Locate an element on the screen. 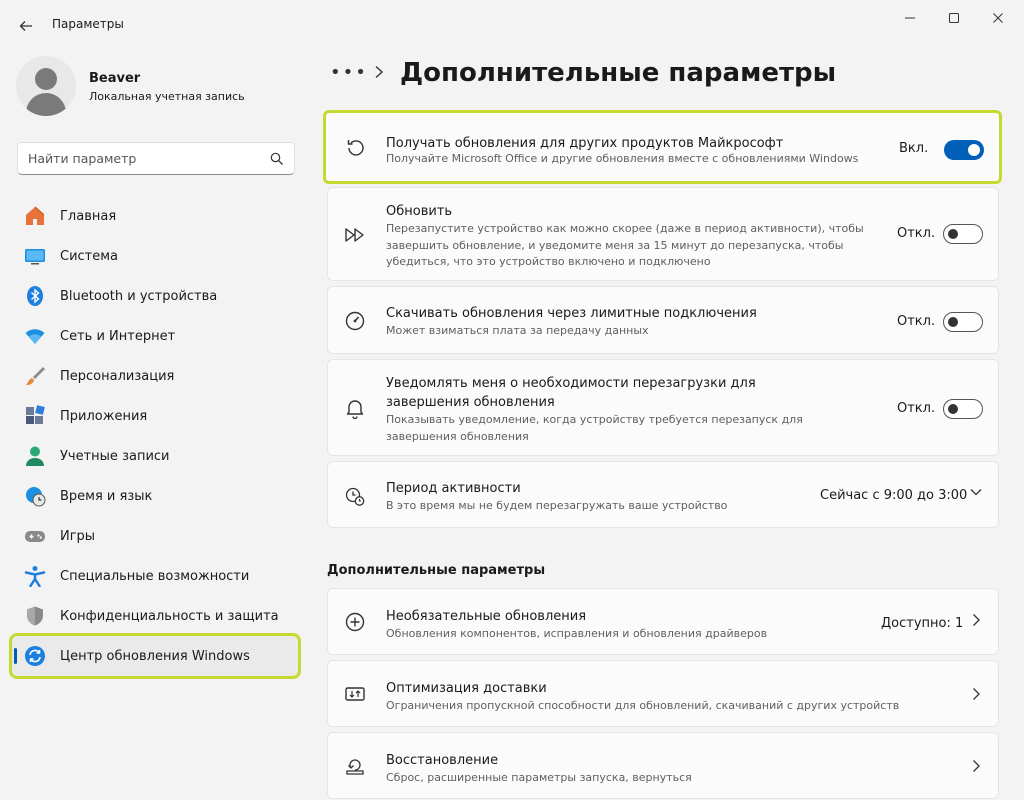 This screenshot has height=800, width=1024. accessibility-icon is located at coordinates (35, 576).